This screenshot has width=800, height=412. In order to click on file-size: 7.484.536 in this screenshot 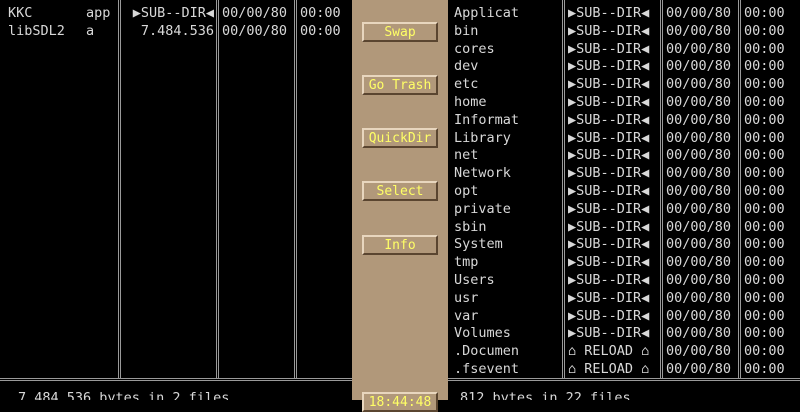, I will do `click(177, 30)`.